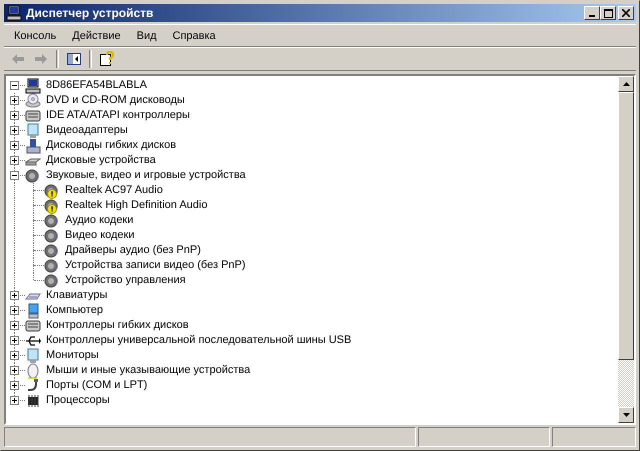 The image size is (640, 451). Describe the element at coordinates (592, 13) in the screenshot. I see `minimize-button` at that location.